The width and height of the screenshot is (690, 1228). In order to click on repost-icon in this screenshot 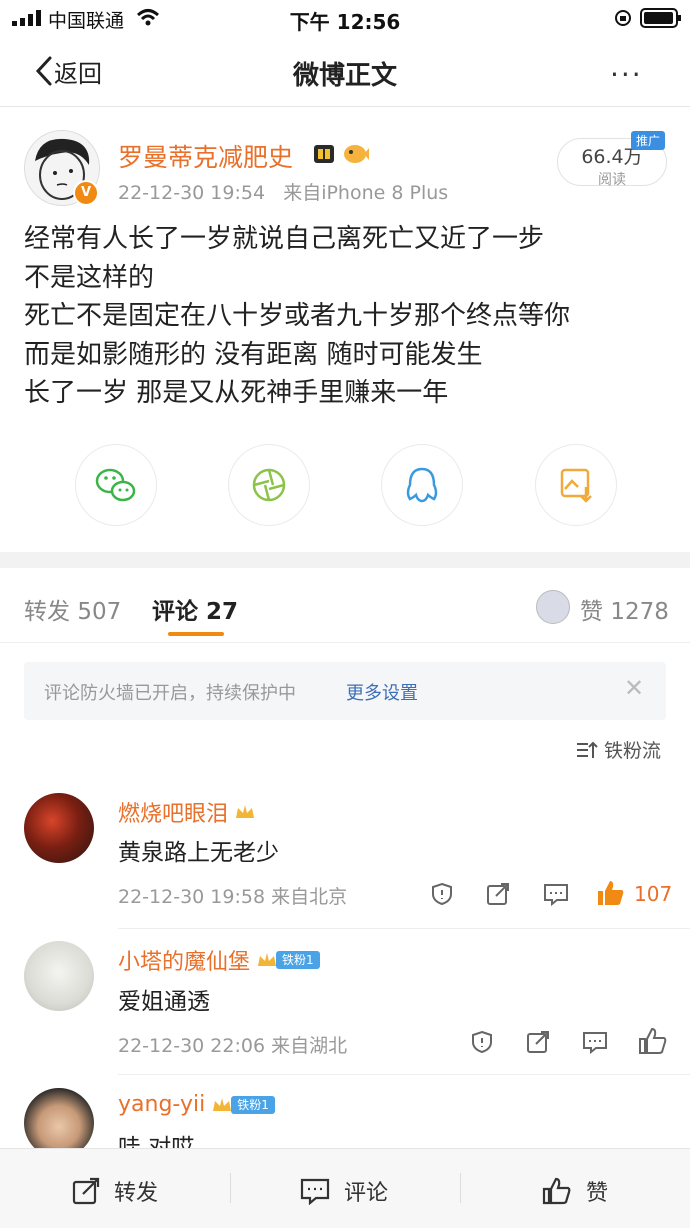, I will do `click(86, 1191)`.